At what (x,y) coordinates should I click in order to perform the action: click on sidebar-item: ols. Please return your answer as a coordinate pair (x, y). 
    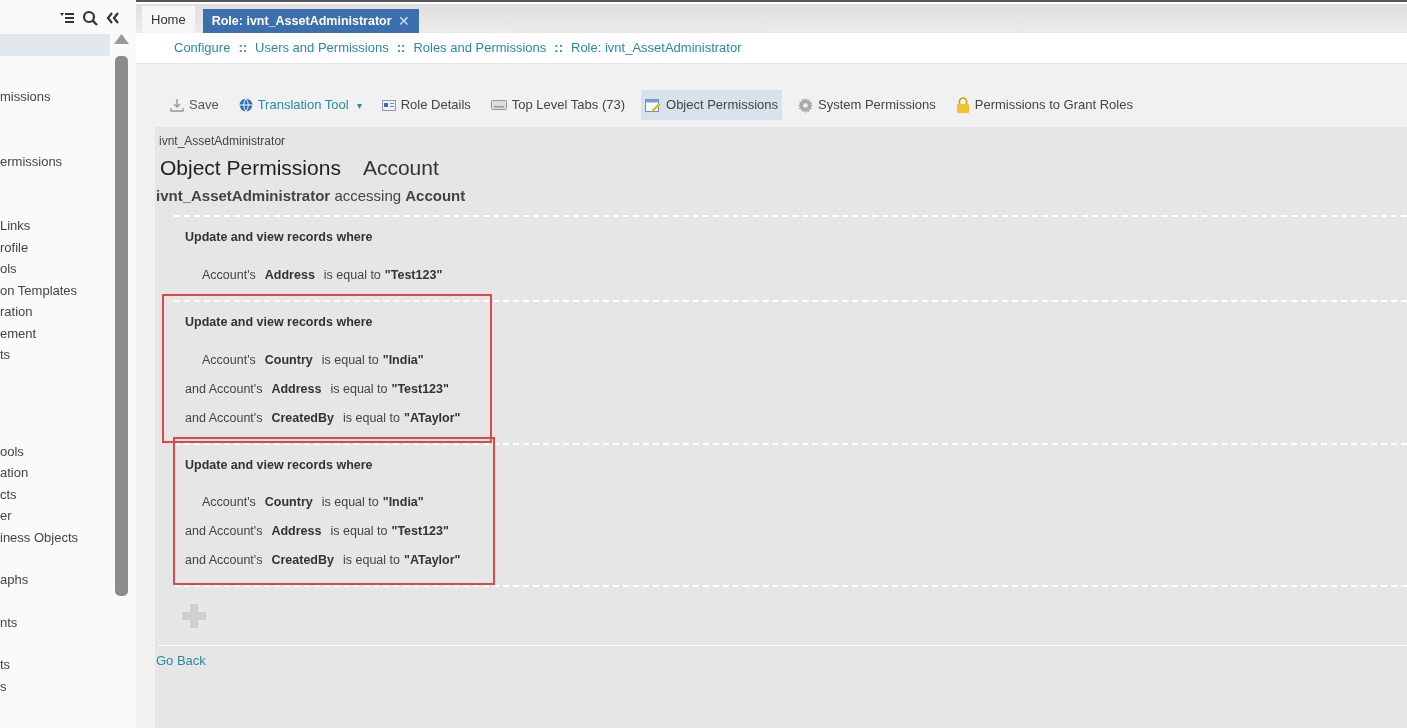
    Looking at the image, I should click on (56, 269).